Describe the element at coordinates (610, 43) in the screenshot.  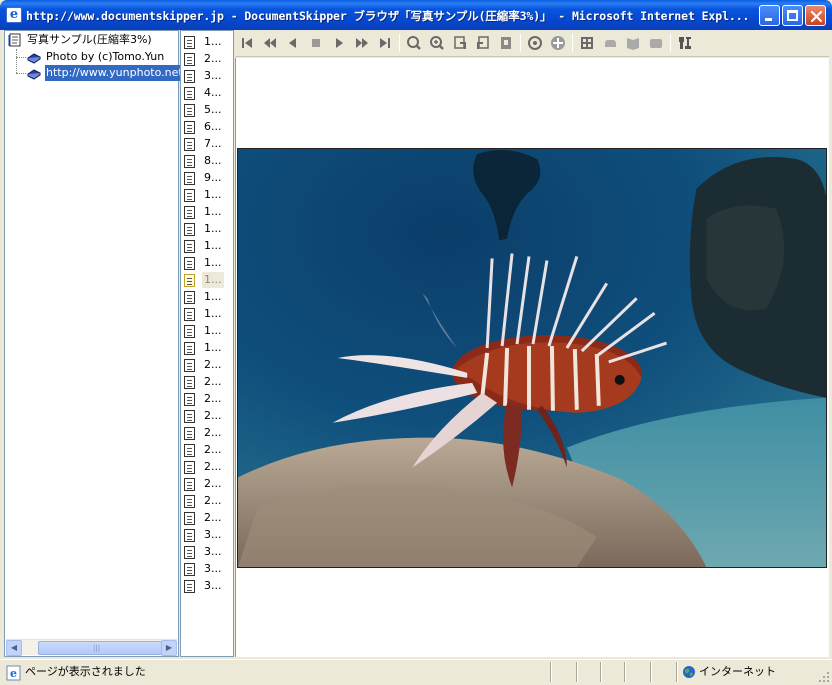
I see `hand-icon` at that location.